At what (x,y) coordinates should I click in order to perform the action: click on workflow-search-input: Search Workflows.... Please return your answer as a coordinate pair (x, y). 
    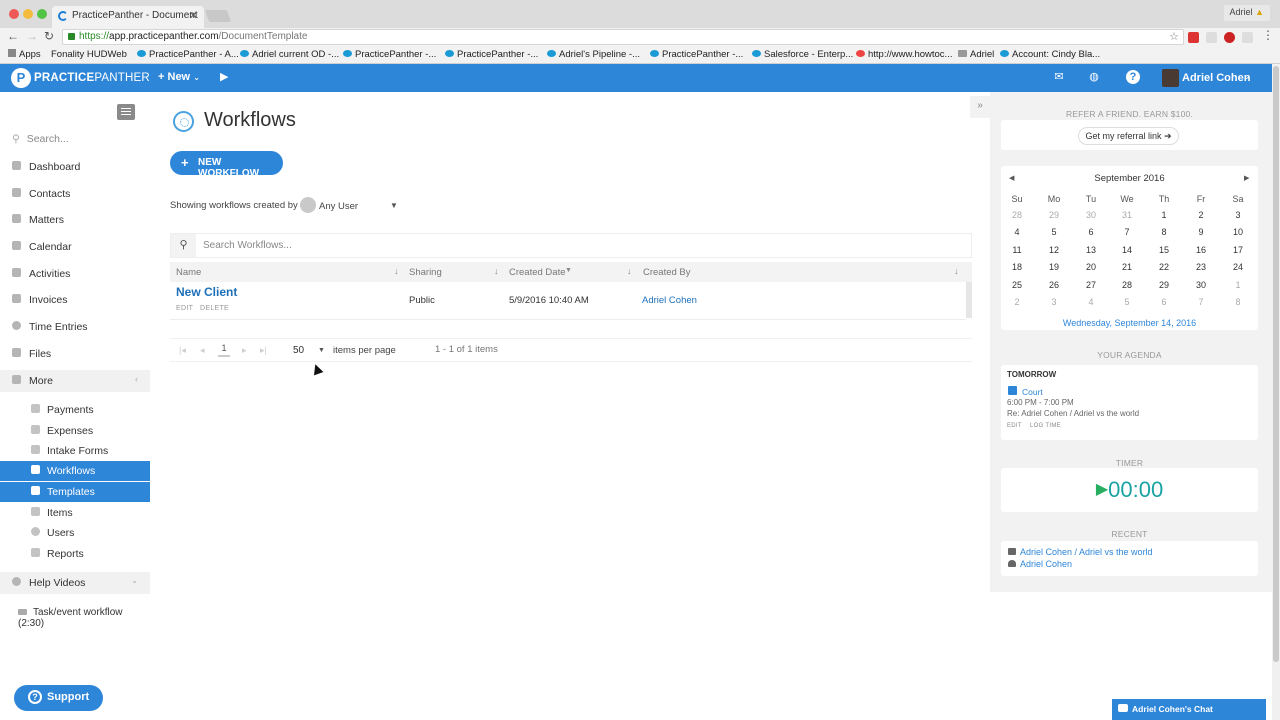
    Looking at the image, I should click on (247, 245).